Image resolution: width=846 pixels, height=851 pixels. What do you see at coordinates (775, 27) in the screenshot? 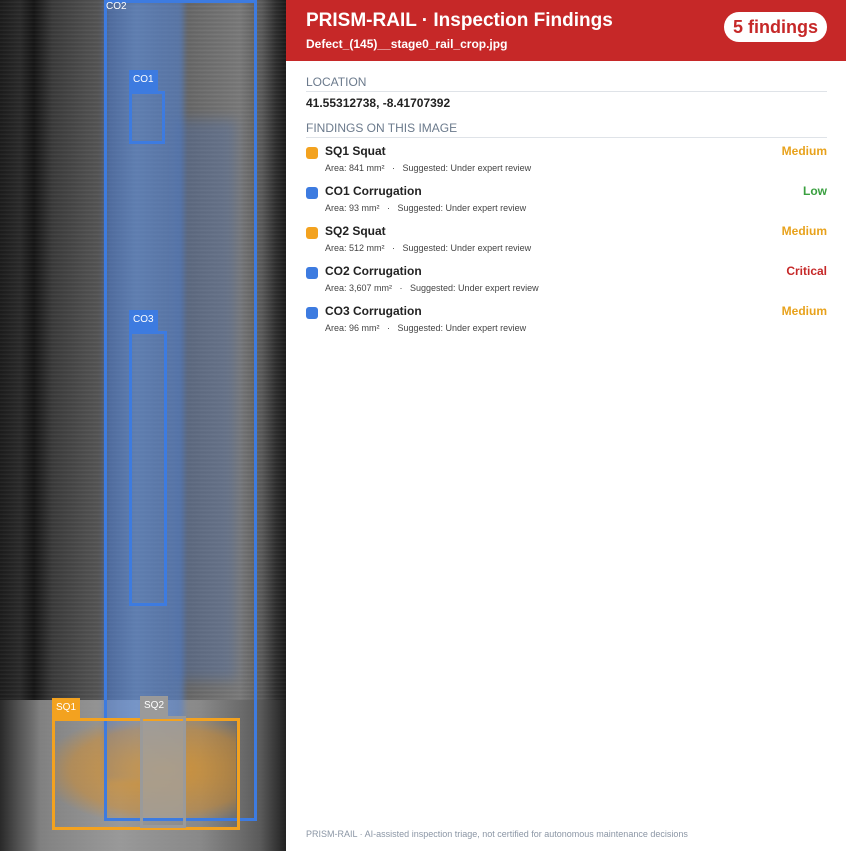
I see `findings-count-badge: 5 findings` at bounding box center [775, 27].